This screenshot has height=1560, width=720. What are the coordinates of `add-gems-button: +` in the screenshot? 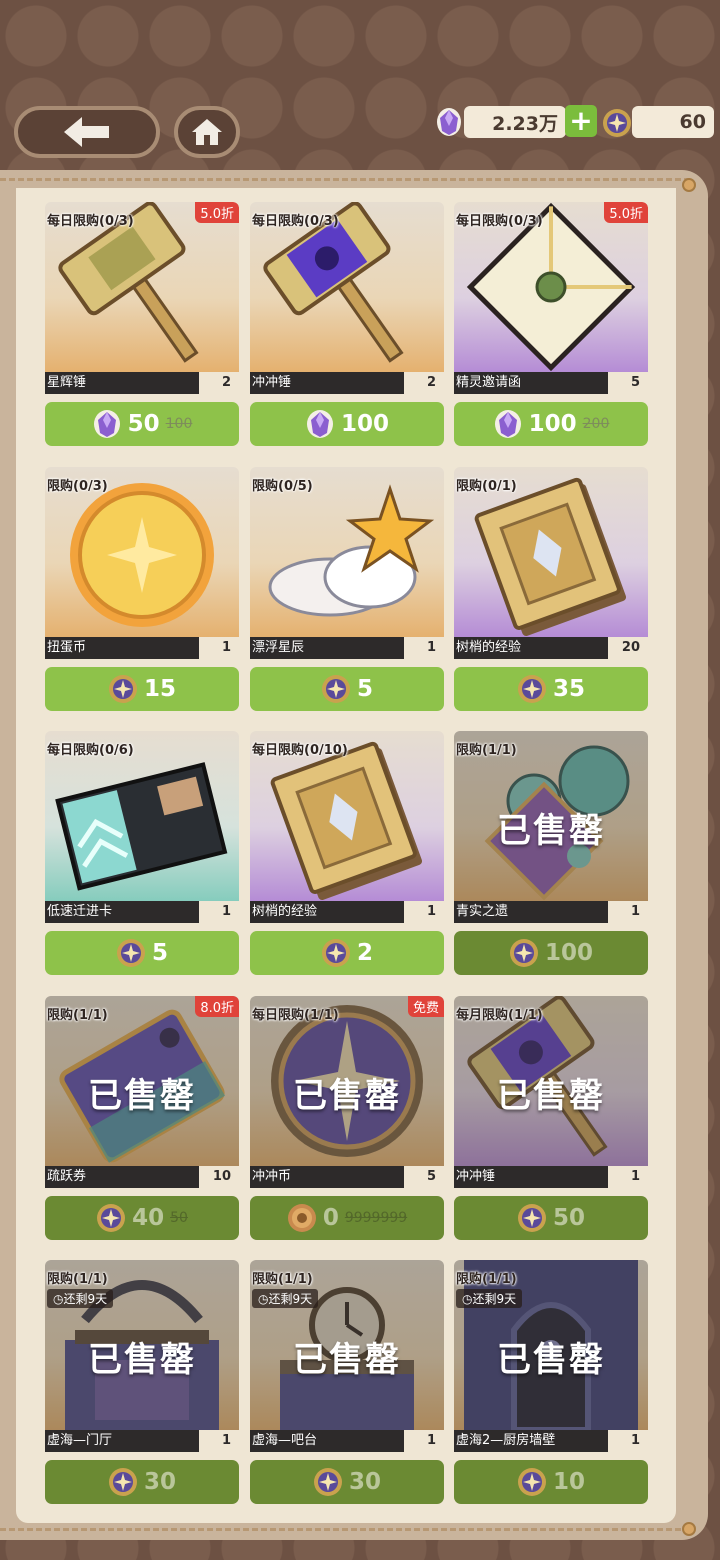 It's located at (581, 121).